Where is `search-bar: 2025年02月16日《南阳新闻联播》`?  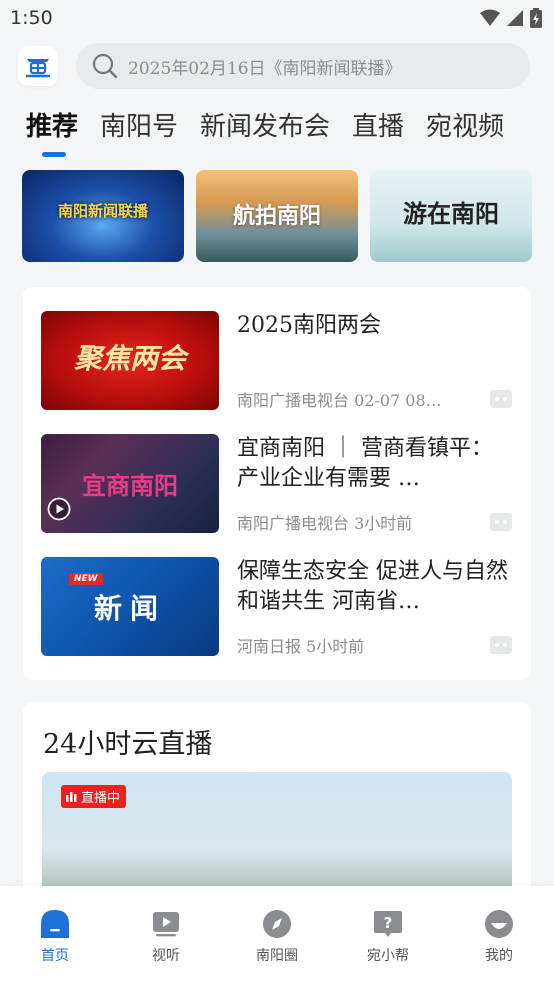 search-bar: 2025年02月16日《南阳新闻联播》 is located at coordinates (303, 66).